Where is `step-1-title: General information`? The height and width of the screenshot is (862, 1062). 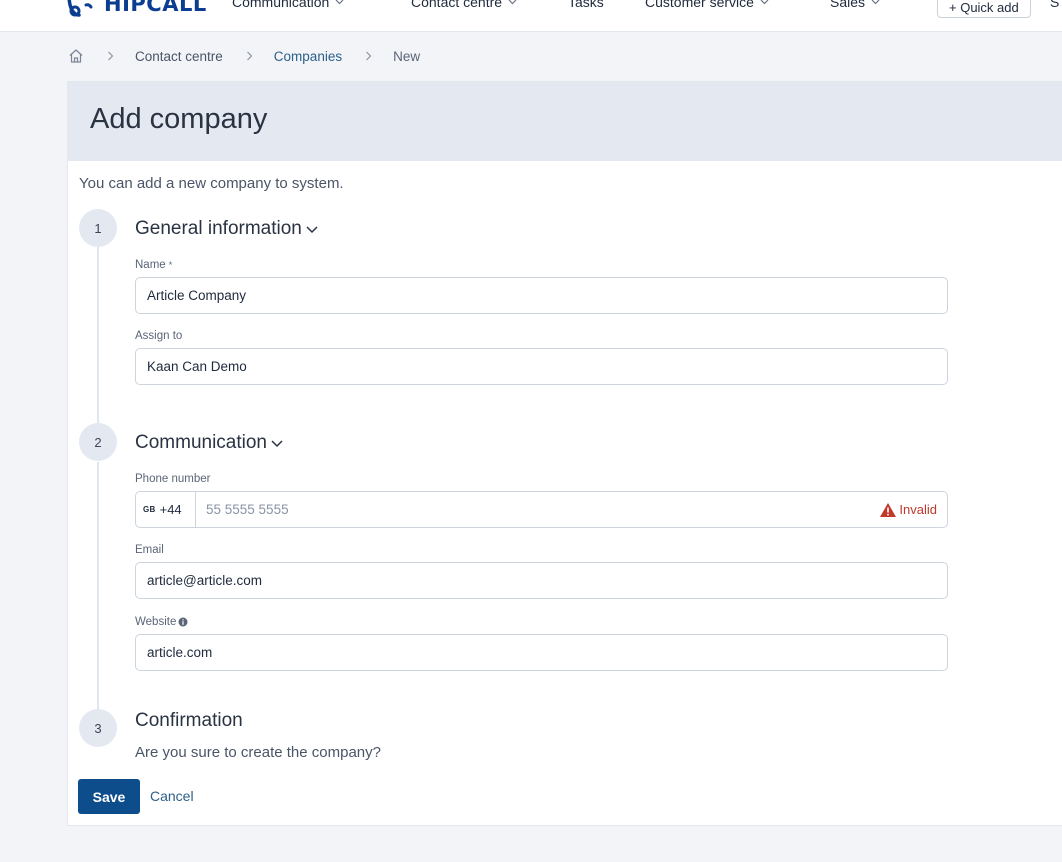 step-1-title: General information is located at coordinates (218, 228).